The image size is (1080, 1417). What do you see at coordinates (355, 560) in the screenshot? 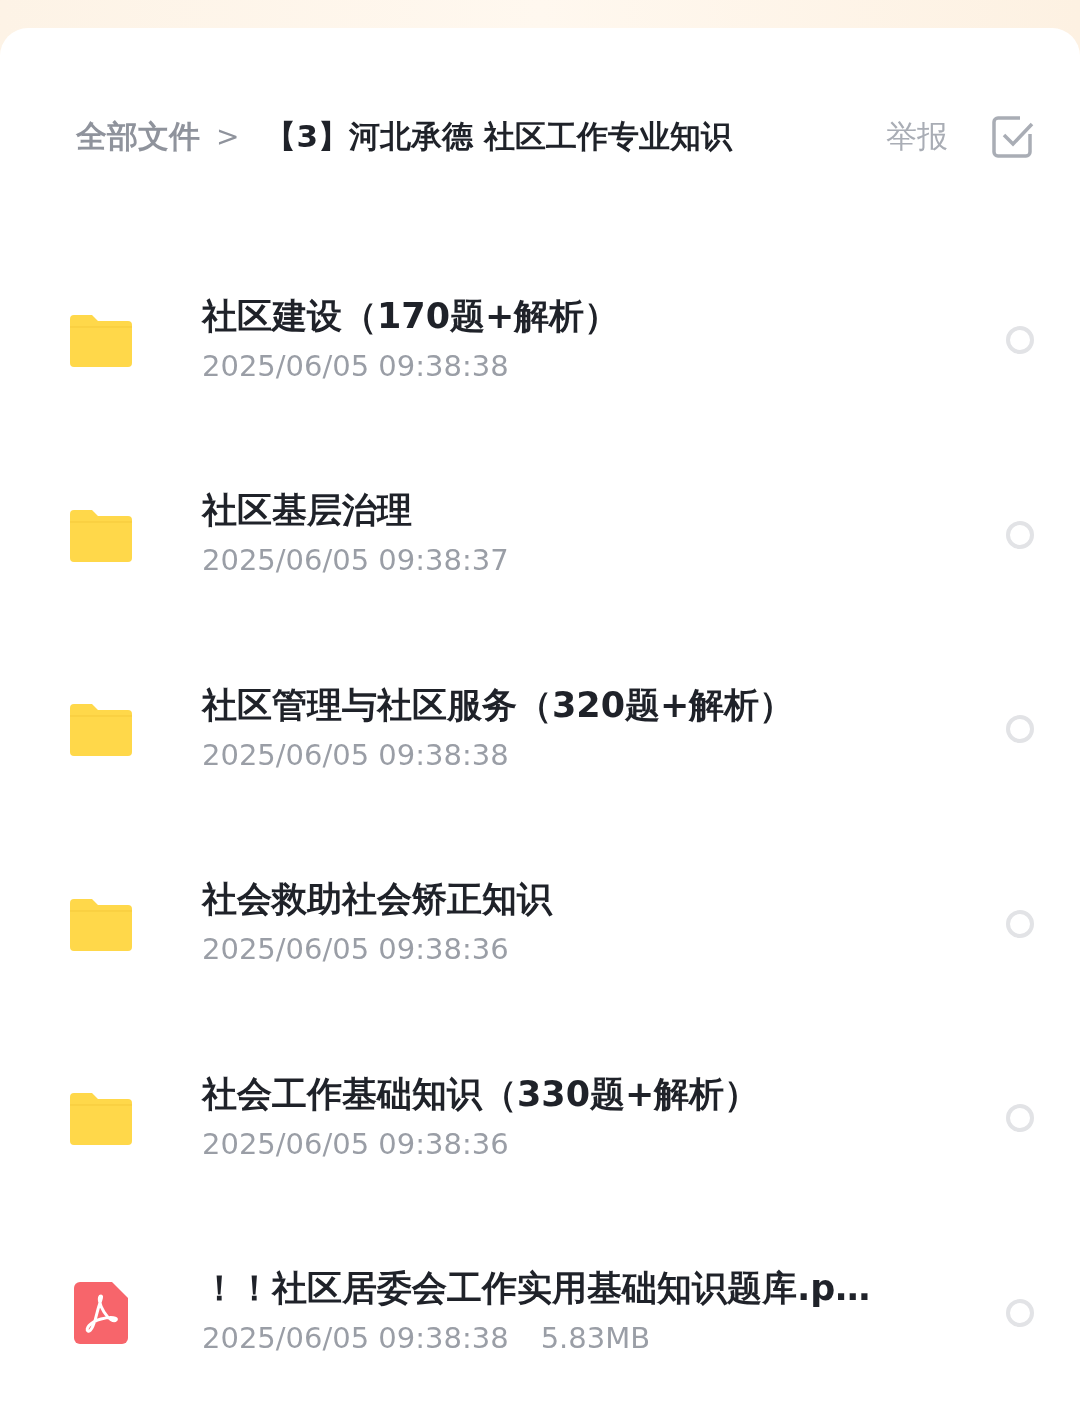
I see `modified-date: 2025/06/05 09:38:37` at bounding box center [355, 560].